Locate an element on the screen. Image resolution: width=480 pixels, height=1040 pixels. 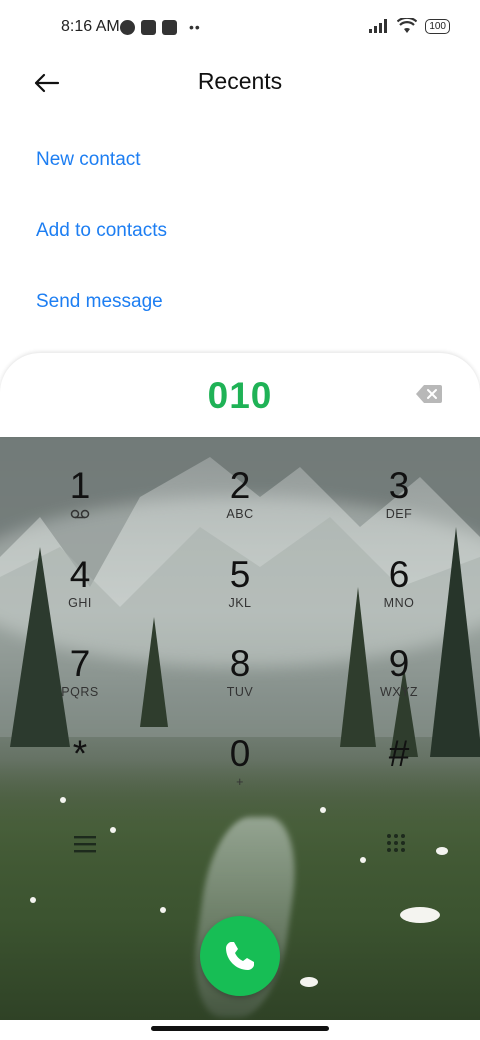
key-6: 6 MNO is located at coordinates (399, 595).